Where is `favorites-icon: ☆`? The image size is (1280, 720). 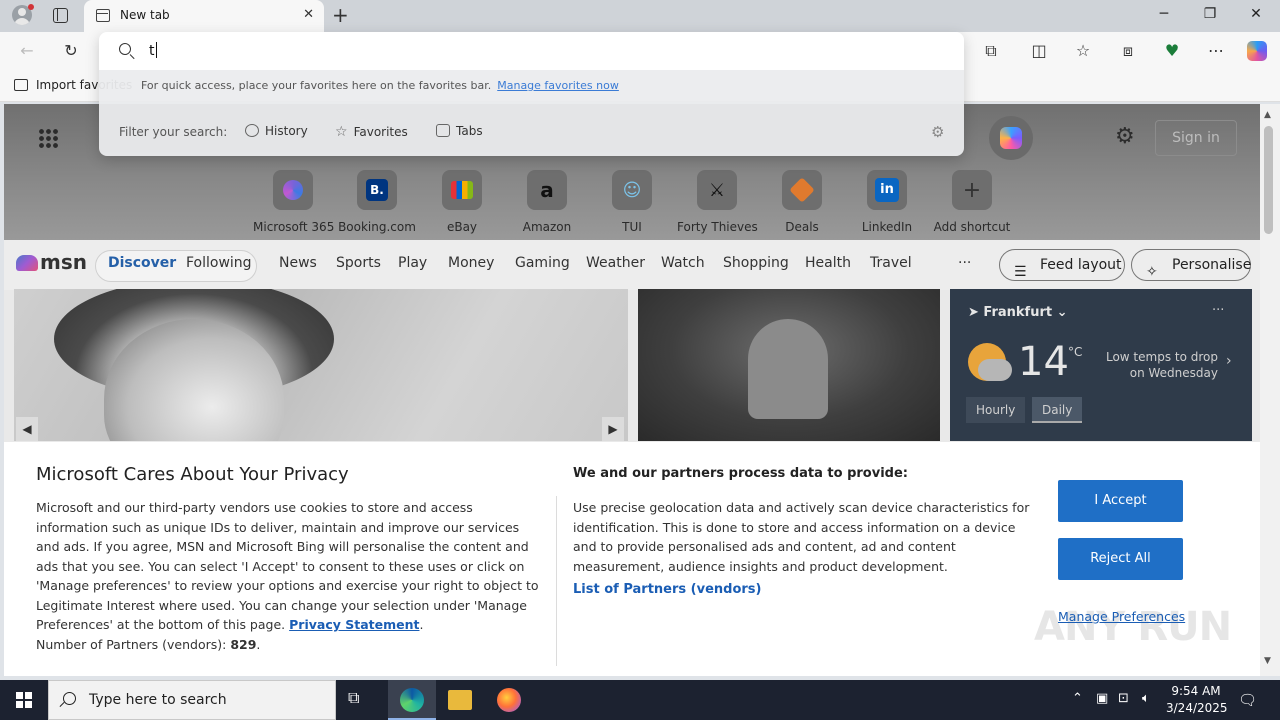
favorites-icon: ☆ is located at coordinates (1083, 50).